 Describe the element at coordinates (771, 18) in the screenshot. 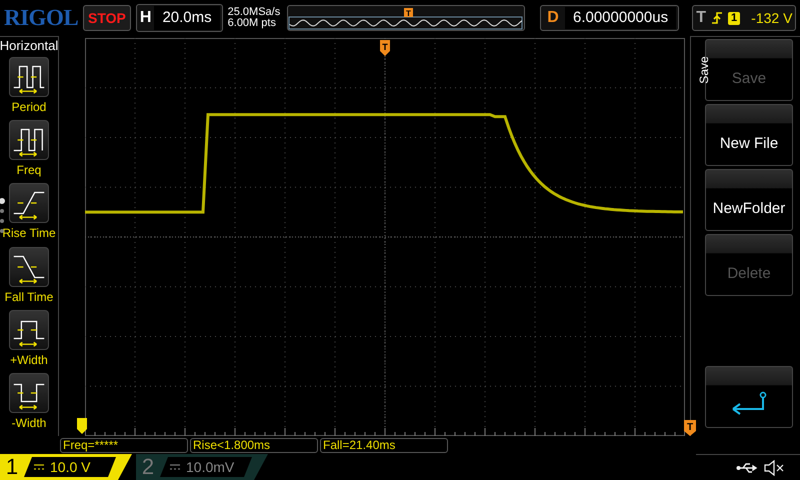

I see `trigger-level: -132 V` at that location.